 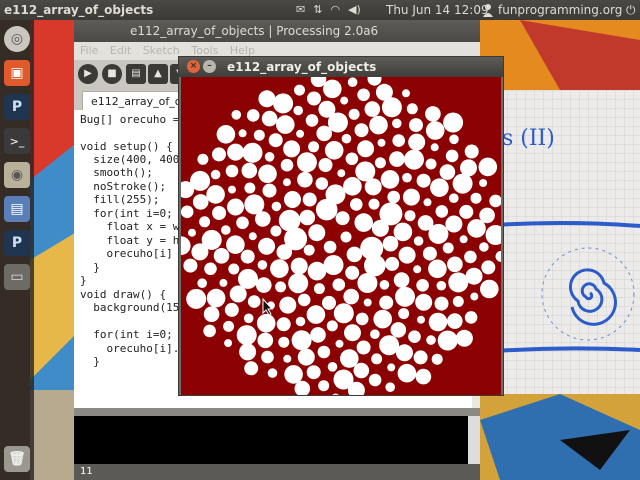 What do you see at coordinates (17, 243) in the screenshot?
I see `processing-icon-2: P` at bounding box center [17, 243].